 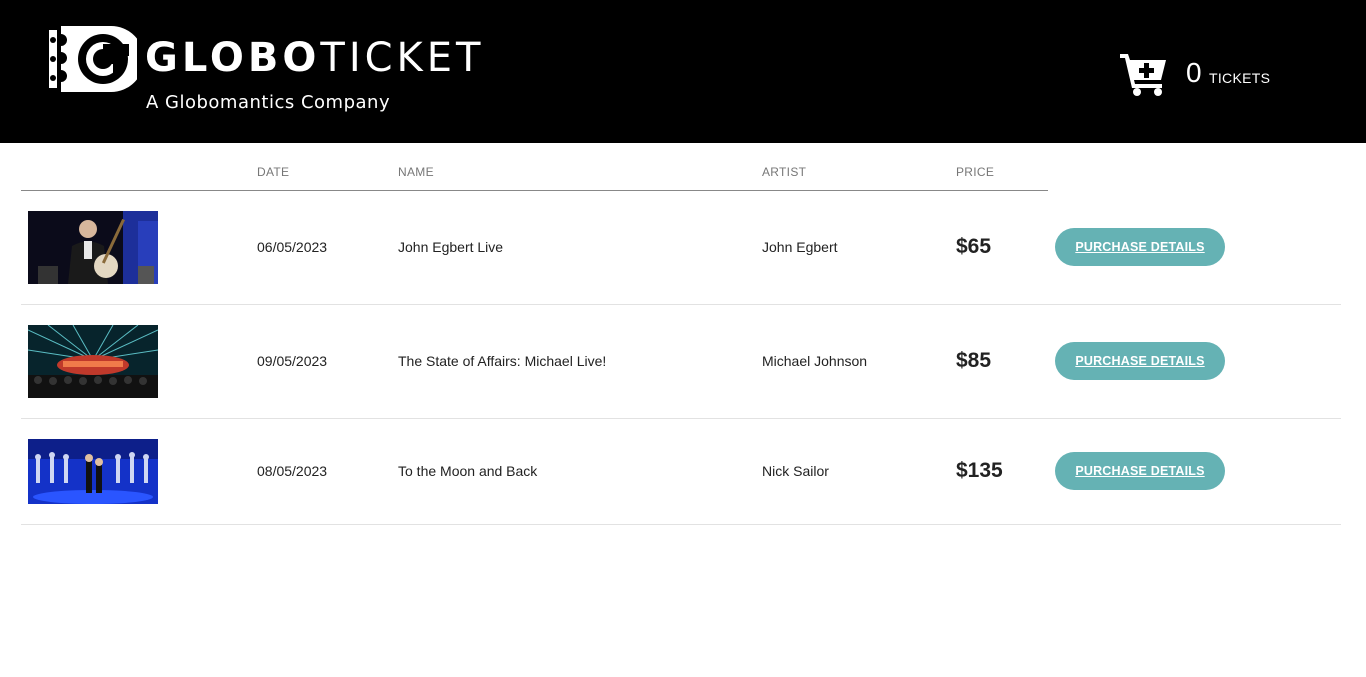 I want to click on header-artist: ARTIST, so click(x=784, y=172).